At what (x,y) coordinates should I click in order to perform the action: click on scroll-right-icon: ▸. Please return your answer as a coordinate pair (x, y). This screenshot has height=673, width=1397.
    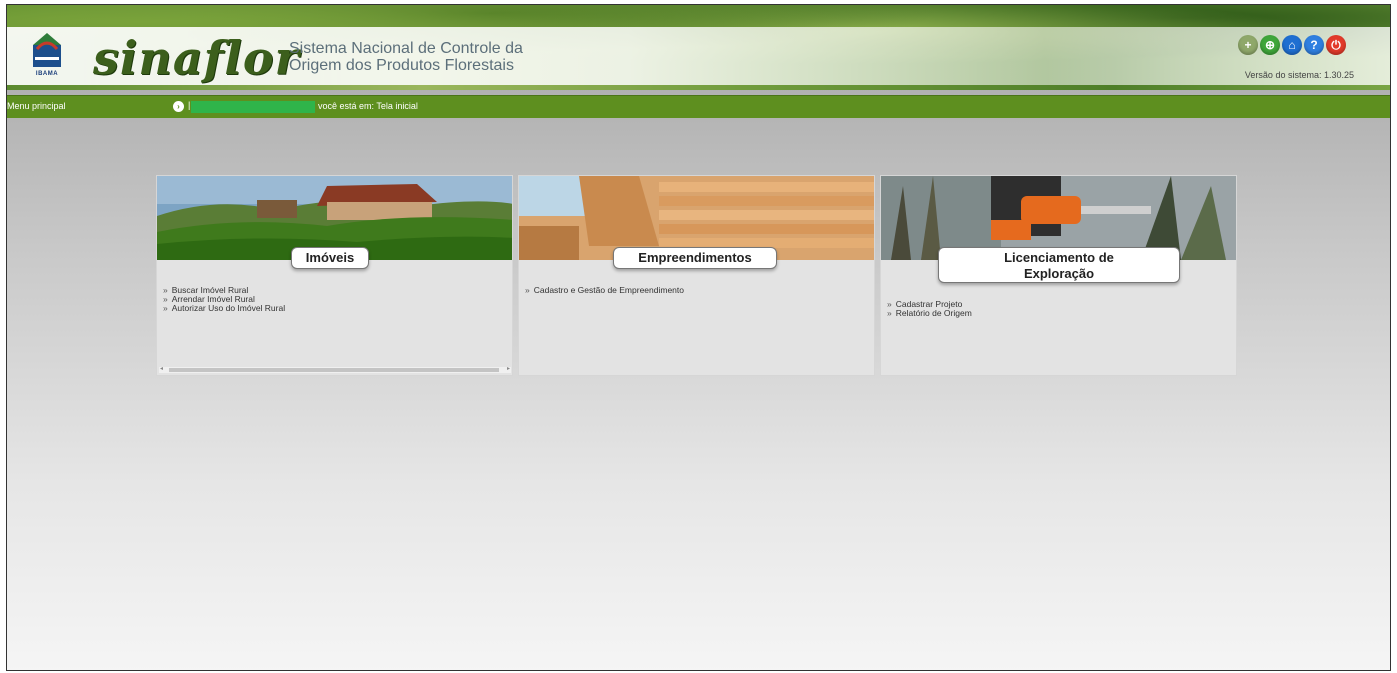
    Looking at the image, I should click on (508, 368).